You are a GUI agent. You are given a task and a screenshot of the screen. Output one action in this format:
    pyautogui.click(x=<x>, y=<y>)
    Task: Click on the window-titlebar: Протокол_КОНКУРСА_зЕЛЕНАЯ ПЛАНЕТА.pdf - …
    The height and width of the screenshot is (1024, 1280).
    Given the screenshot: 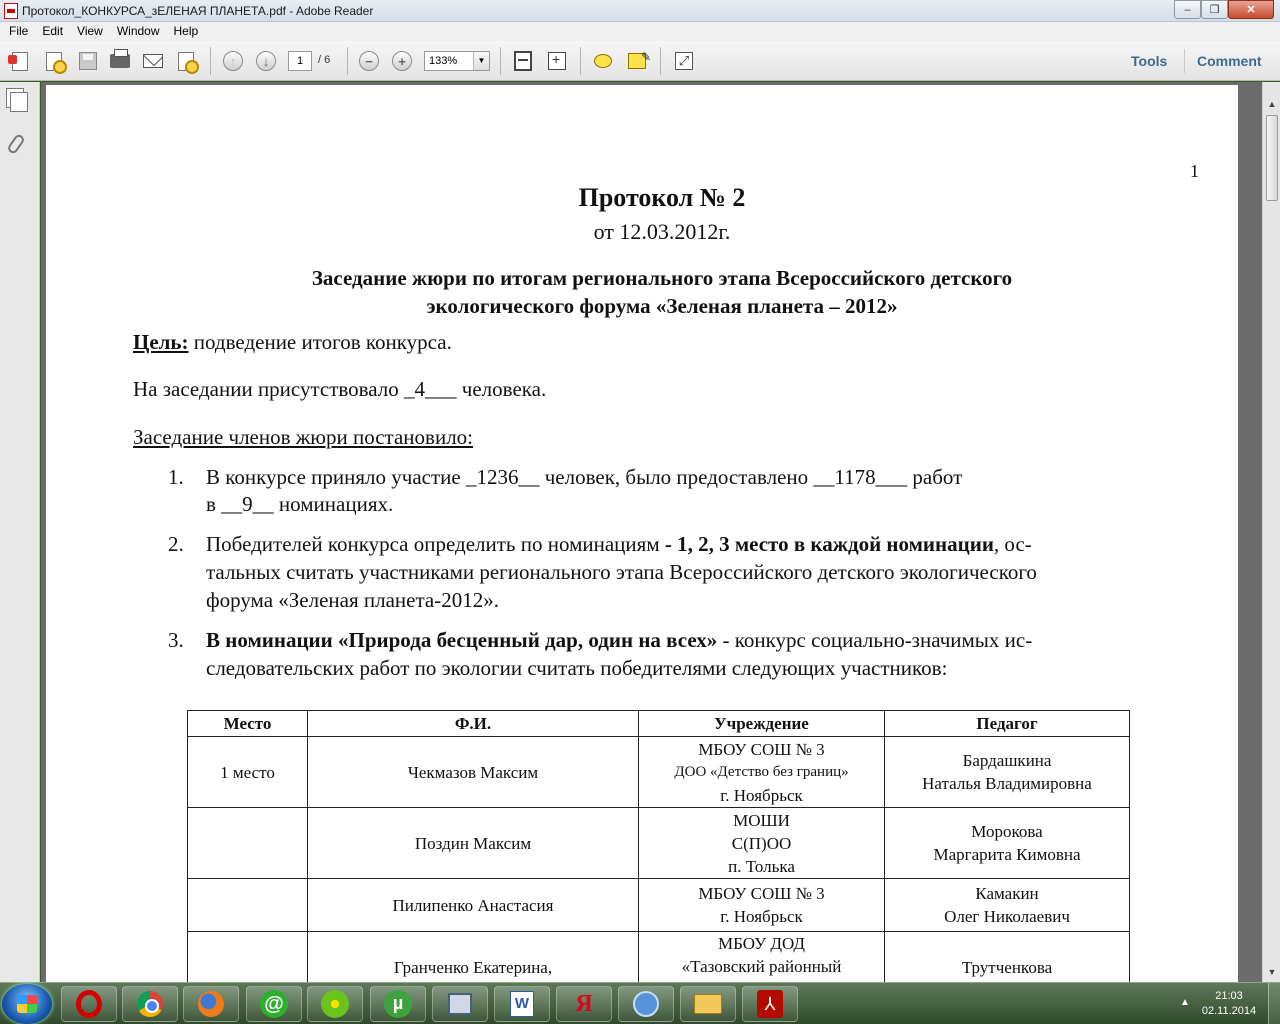 What is the action you would take?
    pyautogui.click(x=640, y=11)
    